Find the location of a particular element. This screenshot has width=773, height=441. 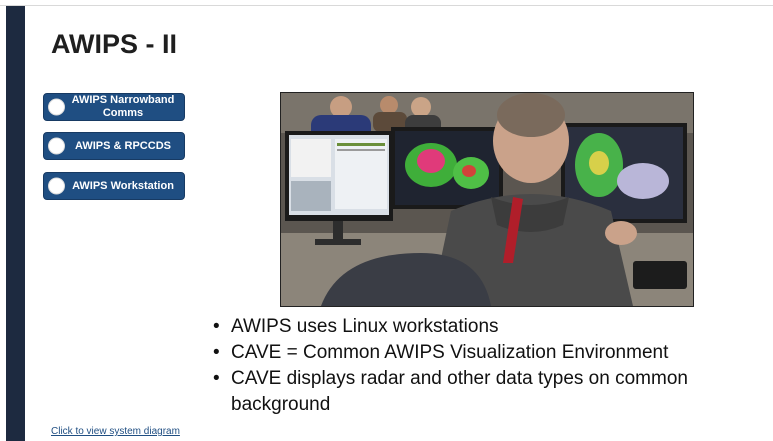

list-item: • AWIPS uses Linux workstations is located at coordinates (483, 327).